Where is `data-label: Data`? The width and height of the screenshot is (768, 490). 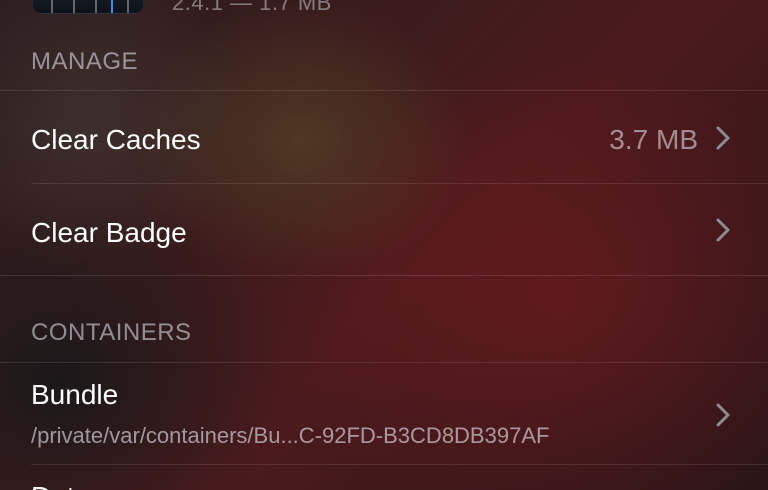
data-label: Data is located at coordinates (60, 485).